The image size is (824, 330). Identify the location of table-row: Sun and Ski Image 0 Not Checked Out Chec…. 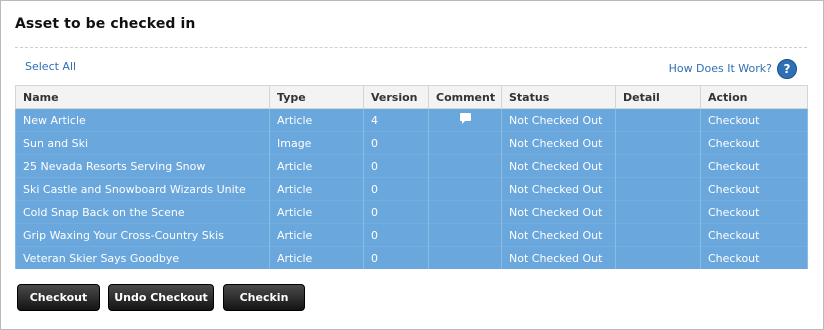
(411, 143).